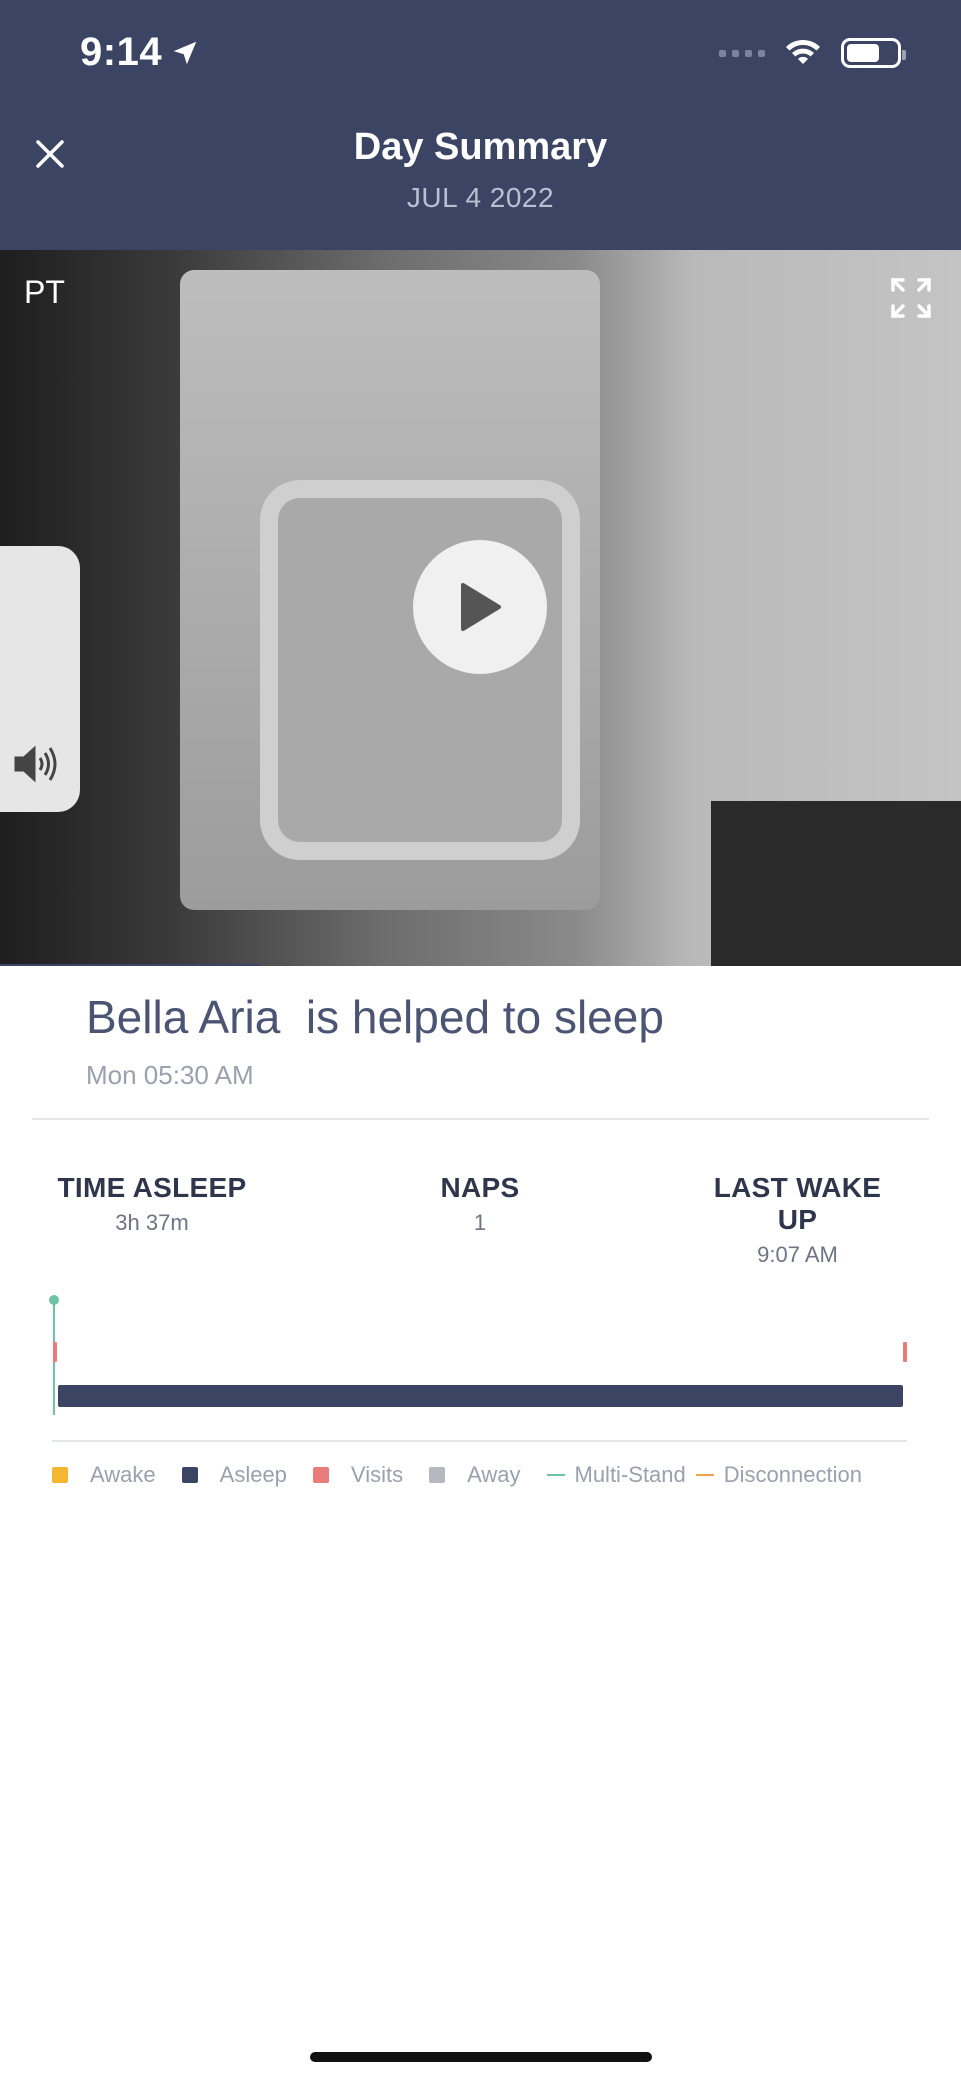 The height and width of the screenshot is (2080, 961). I want to click on fullscreen-button, so click(911, 298).